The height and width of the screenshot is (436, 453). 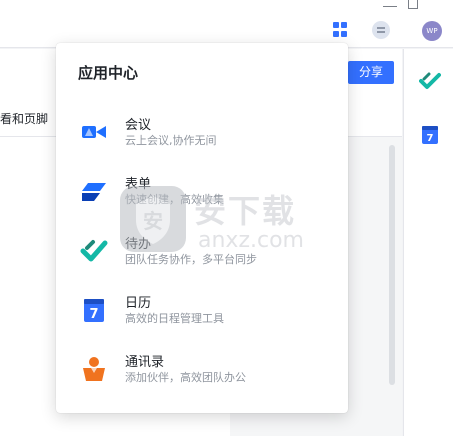 What do you see at coordinates (185, 377) in the screenshot?
I see `app-desc: 添加伙伴，高效团队办公` at bounding box center [185, 377].